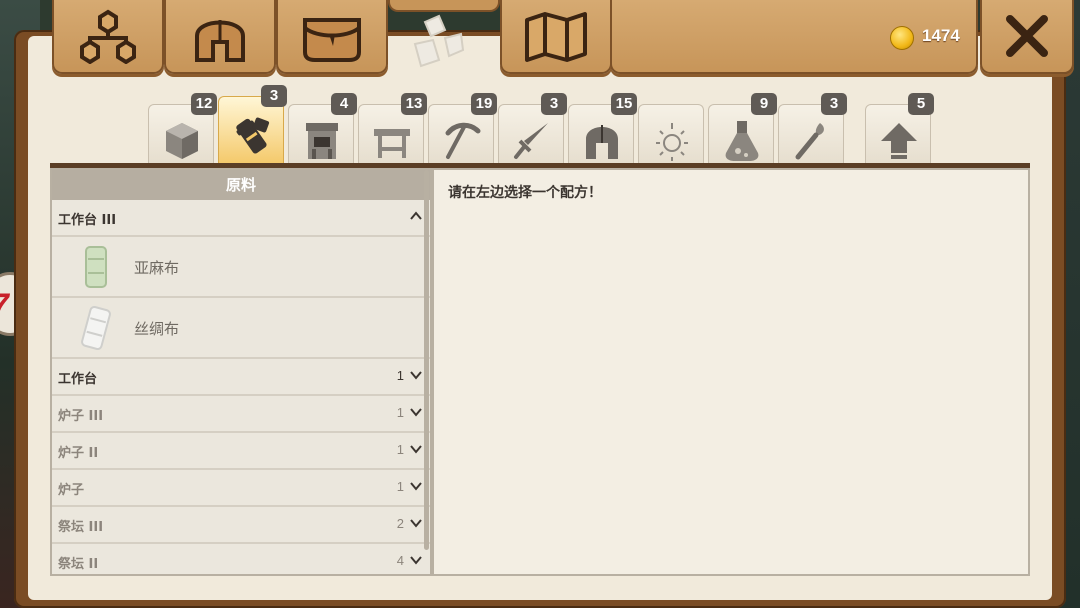 This screenshot has width=1080, height=608. I want to click on category-tab-tools: 19, so click(462, 128).